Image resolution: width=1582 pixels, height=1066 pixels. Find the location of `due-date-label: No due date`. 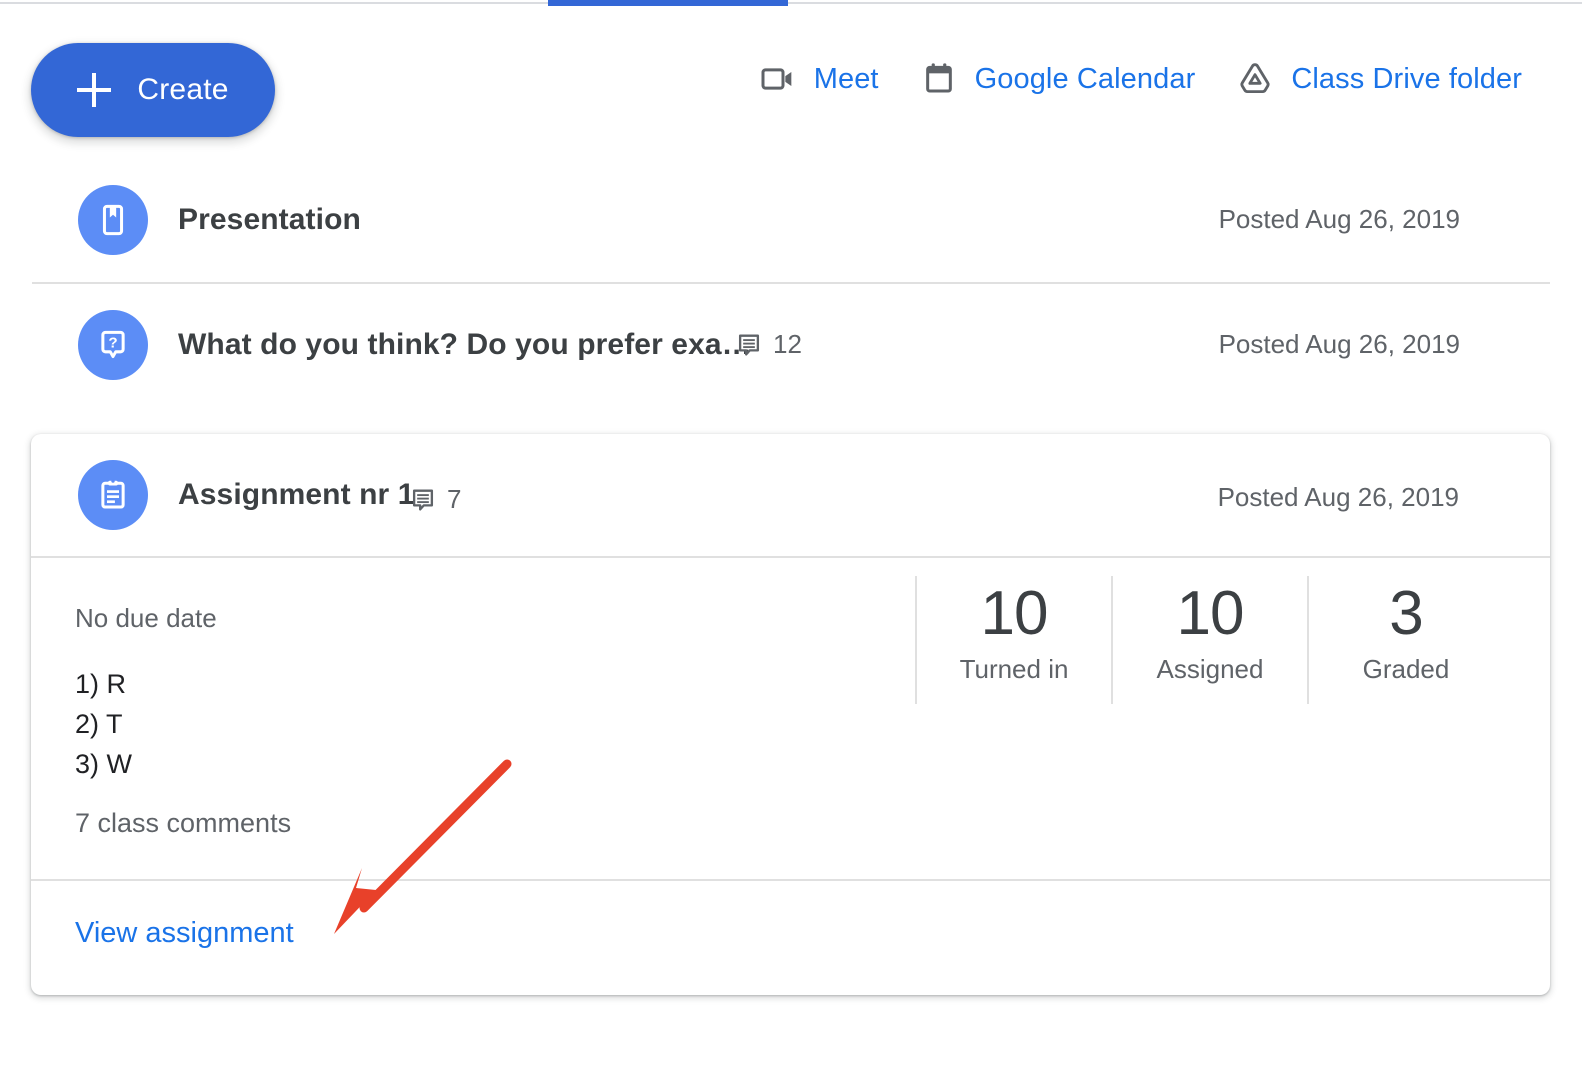

due-date-label: No due date is located at coordinates (146, 618).